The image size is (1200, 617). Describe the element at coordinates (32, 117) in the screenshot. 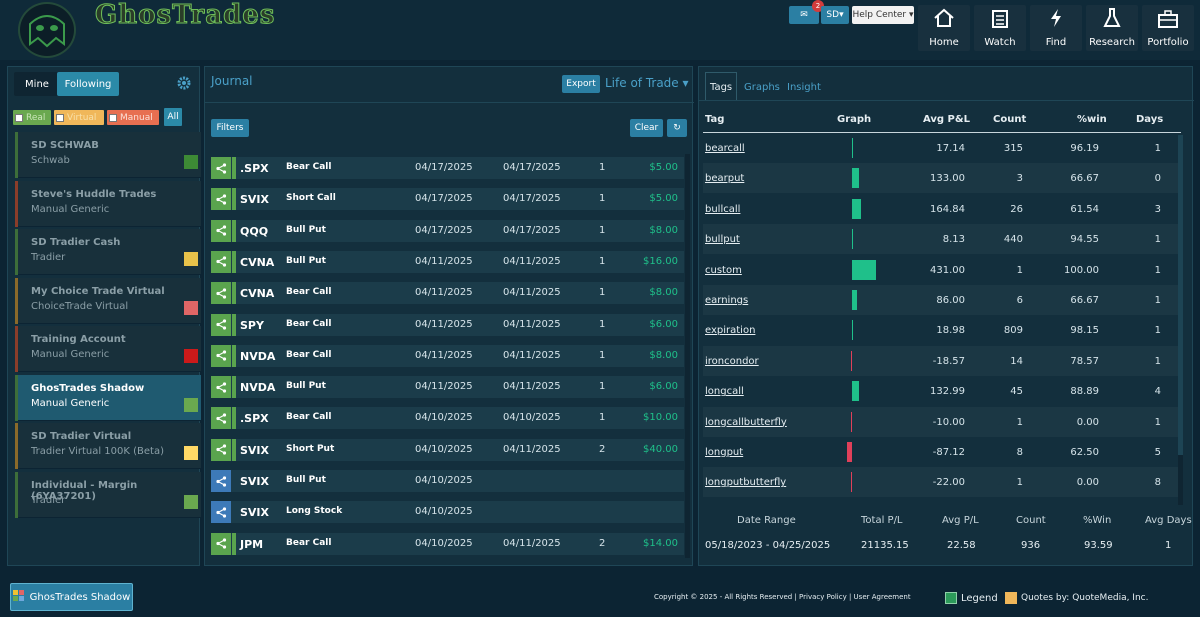

I see `filter-real-checkbox: Real` at that location.